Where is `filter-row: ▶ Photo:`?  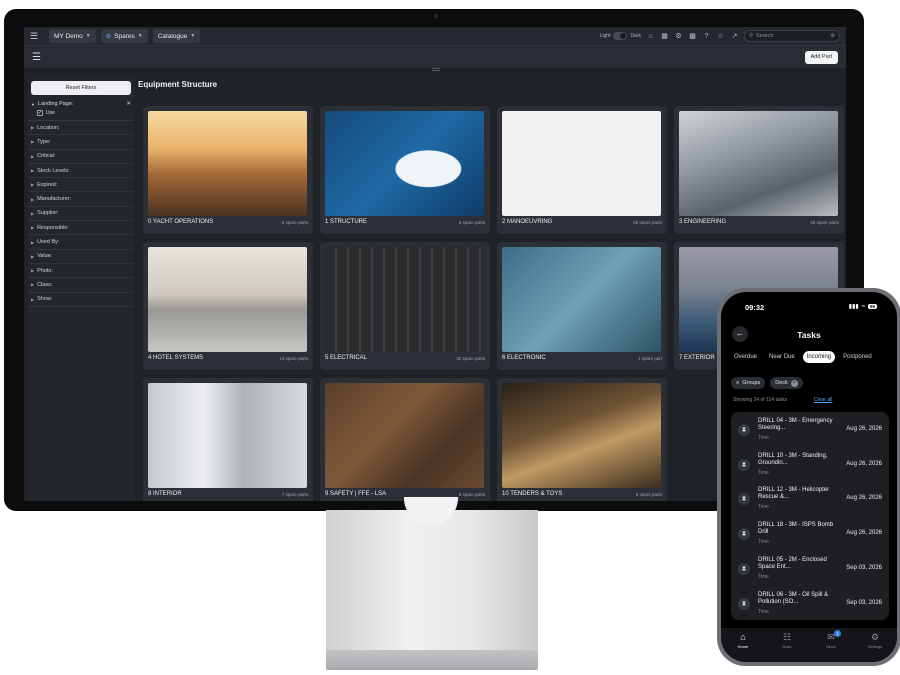 filter-row: ▶ Photo: is located at coordinates (81, 271).